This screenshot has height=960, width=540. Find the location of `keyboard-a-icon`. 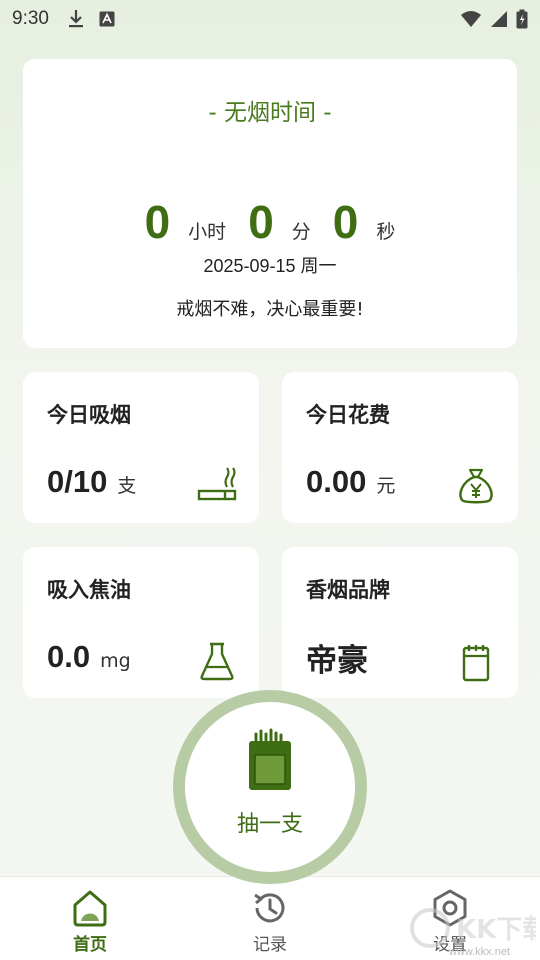

keyboard-a-icon is located at coordinates (107, 19).